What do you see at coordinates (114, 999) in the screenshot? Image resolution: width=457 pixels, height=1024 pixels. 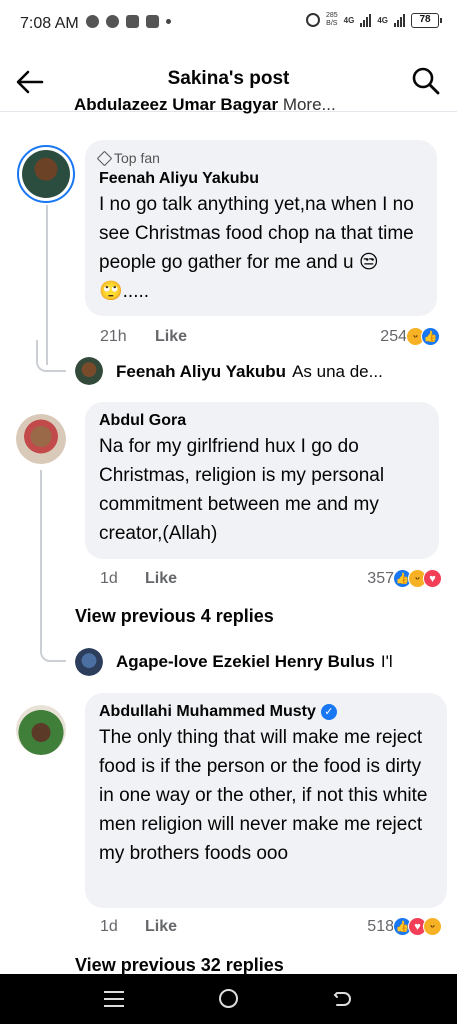 I see `recent-apps-button` at bounding box center [114, 999].